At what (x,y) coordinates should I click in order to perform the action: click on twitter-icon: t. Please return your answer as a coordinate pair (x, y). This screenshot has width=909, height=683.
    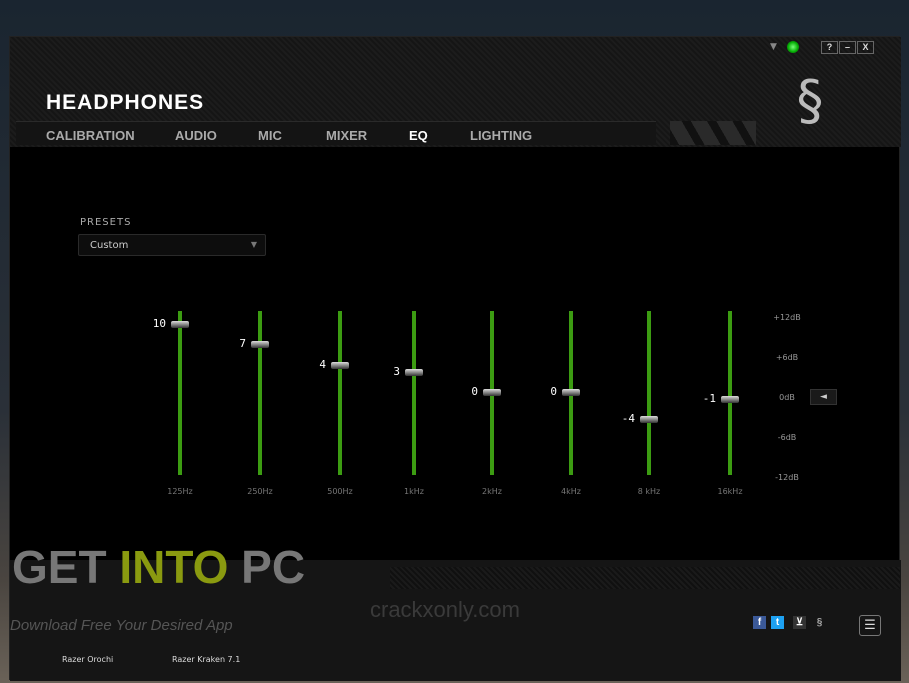
    Looking at the image, I should click on (777, 622).